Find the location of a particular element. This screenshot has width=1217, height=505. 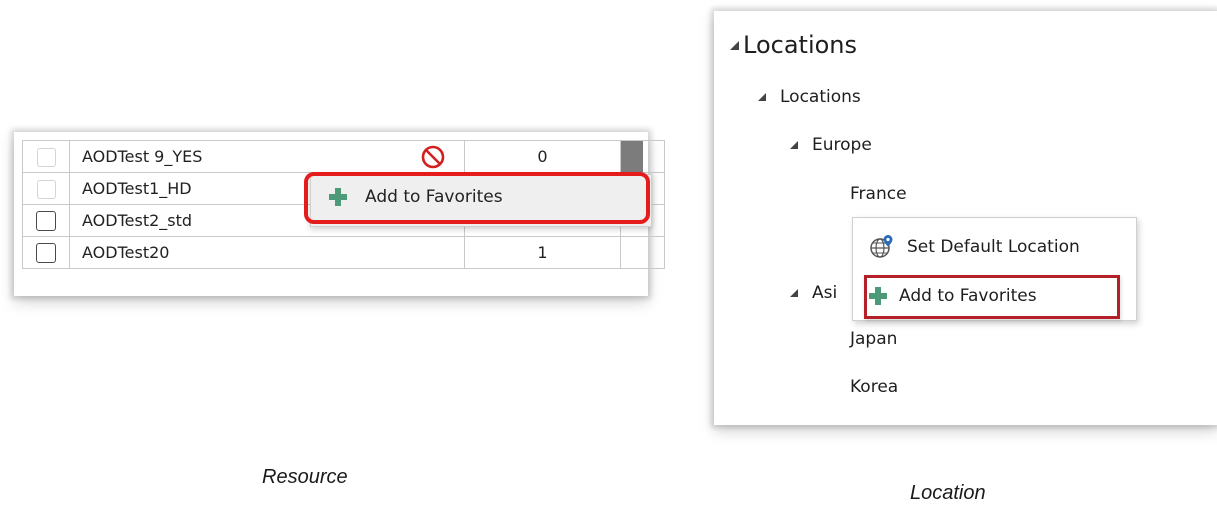

tree-node-asia: Asi is located at coordinates (813, 293).